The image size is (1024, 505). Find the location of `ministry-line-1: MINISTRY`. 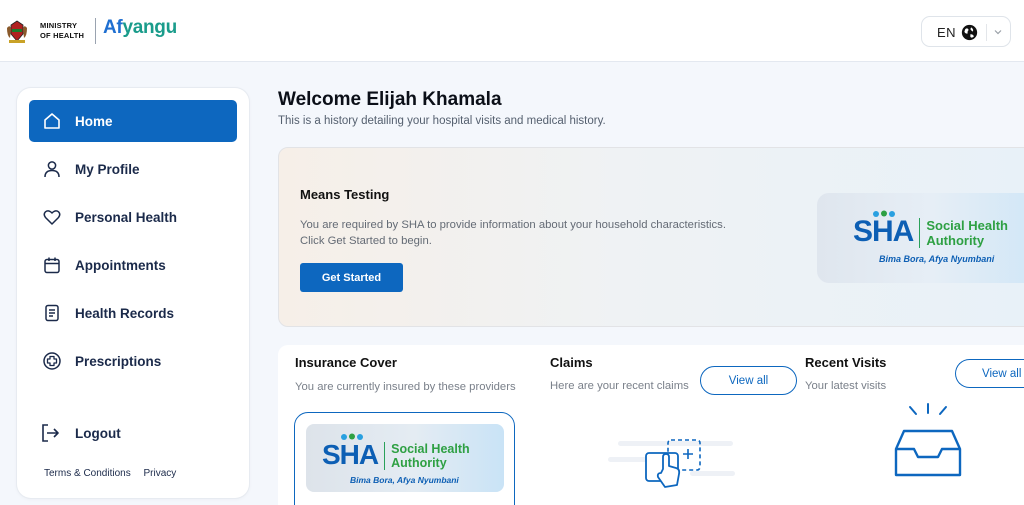

ministry-line-1: MINISTRY is located at coordinates (59, 25).